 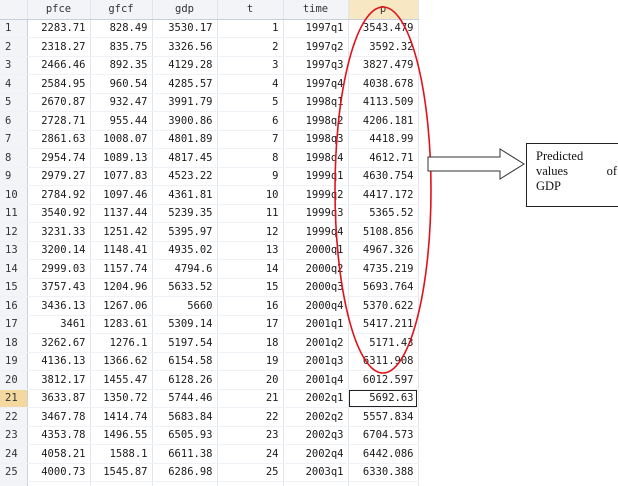 I want to click on cell-t: 24, so click(x=250, y=454).